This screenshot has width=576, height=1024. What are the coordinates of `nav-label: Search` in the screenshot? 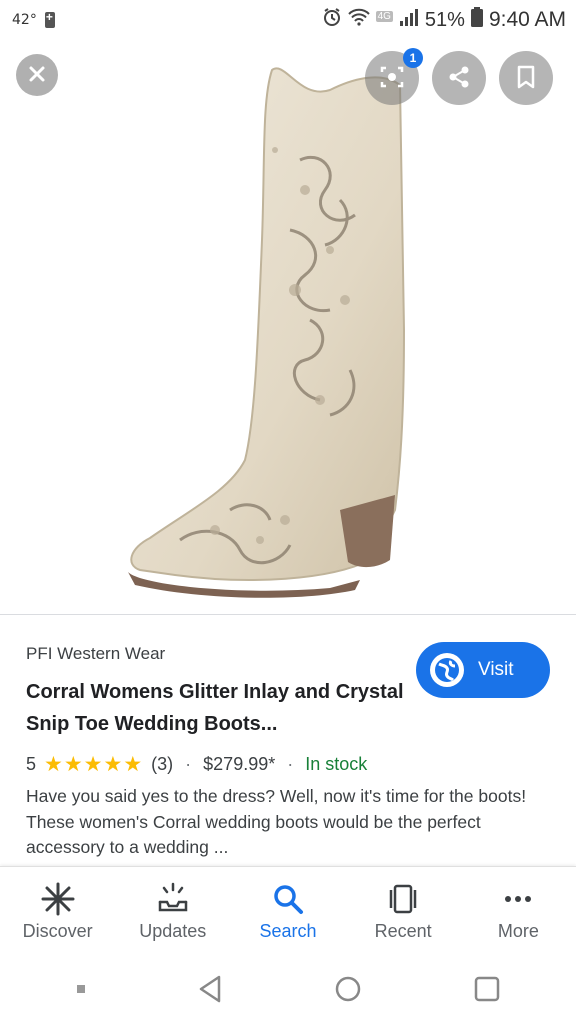 It's located at (288, 931).